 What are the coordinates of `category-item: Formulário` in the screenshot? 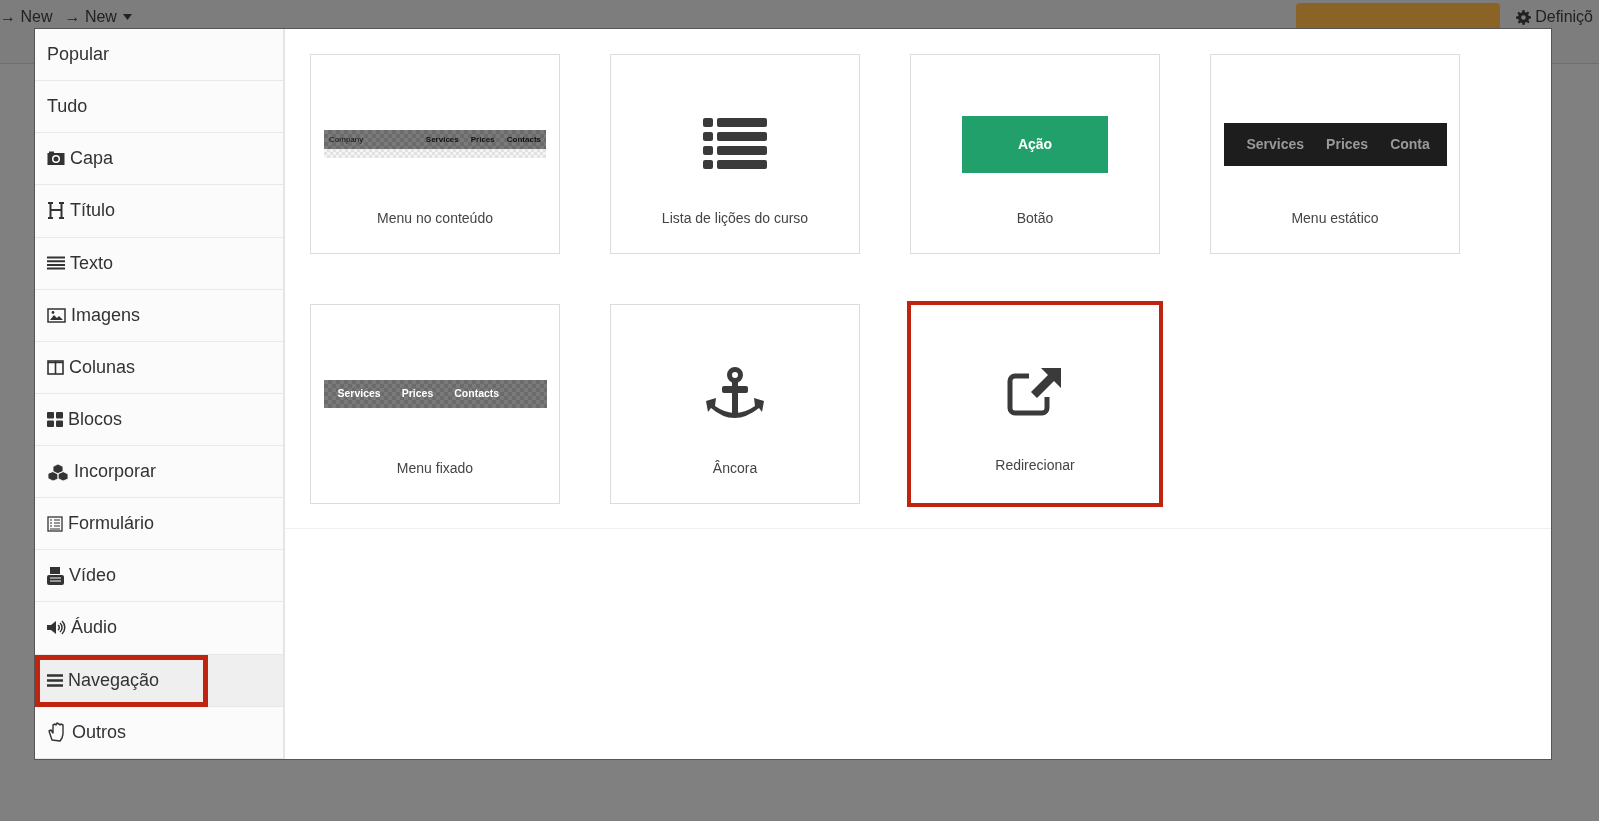 It's located at (159, 524).